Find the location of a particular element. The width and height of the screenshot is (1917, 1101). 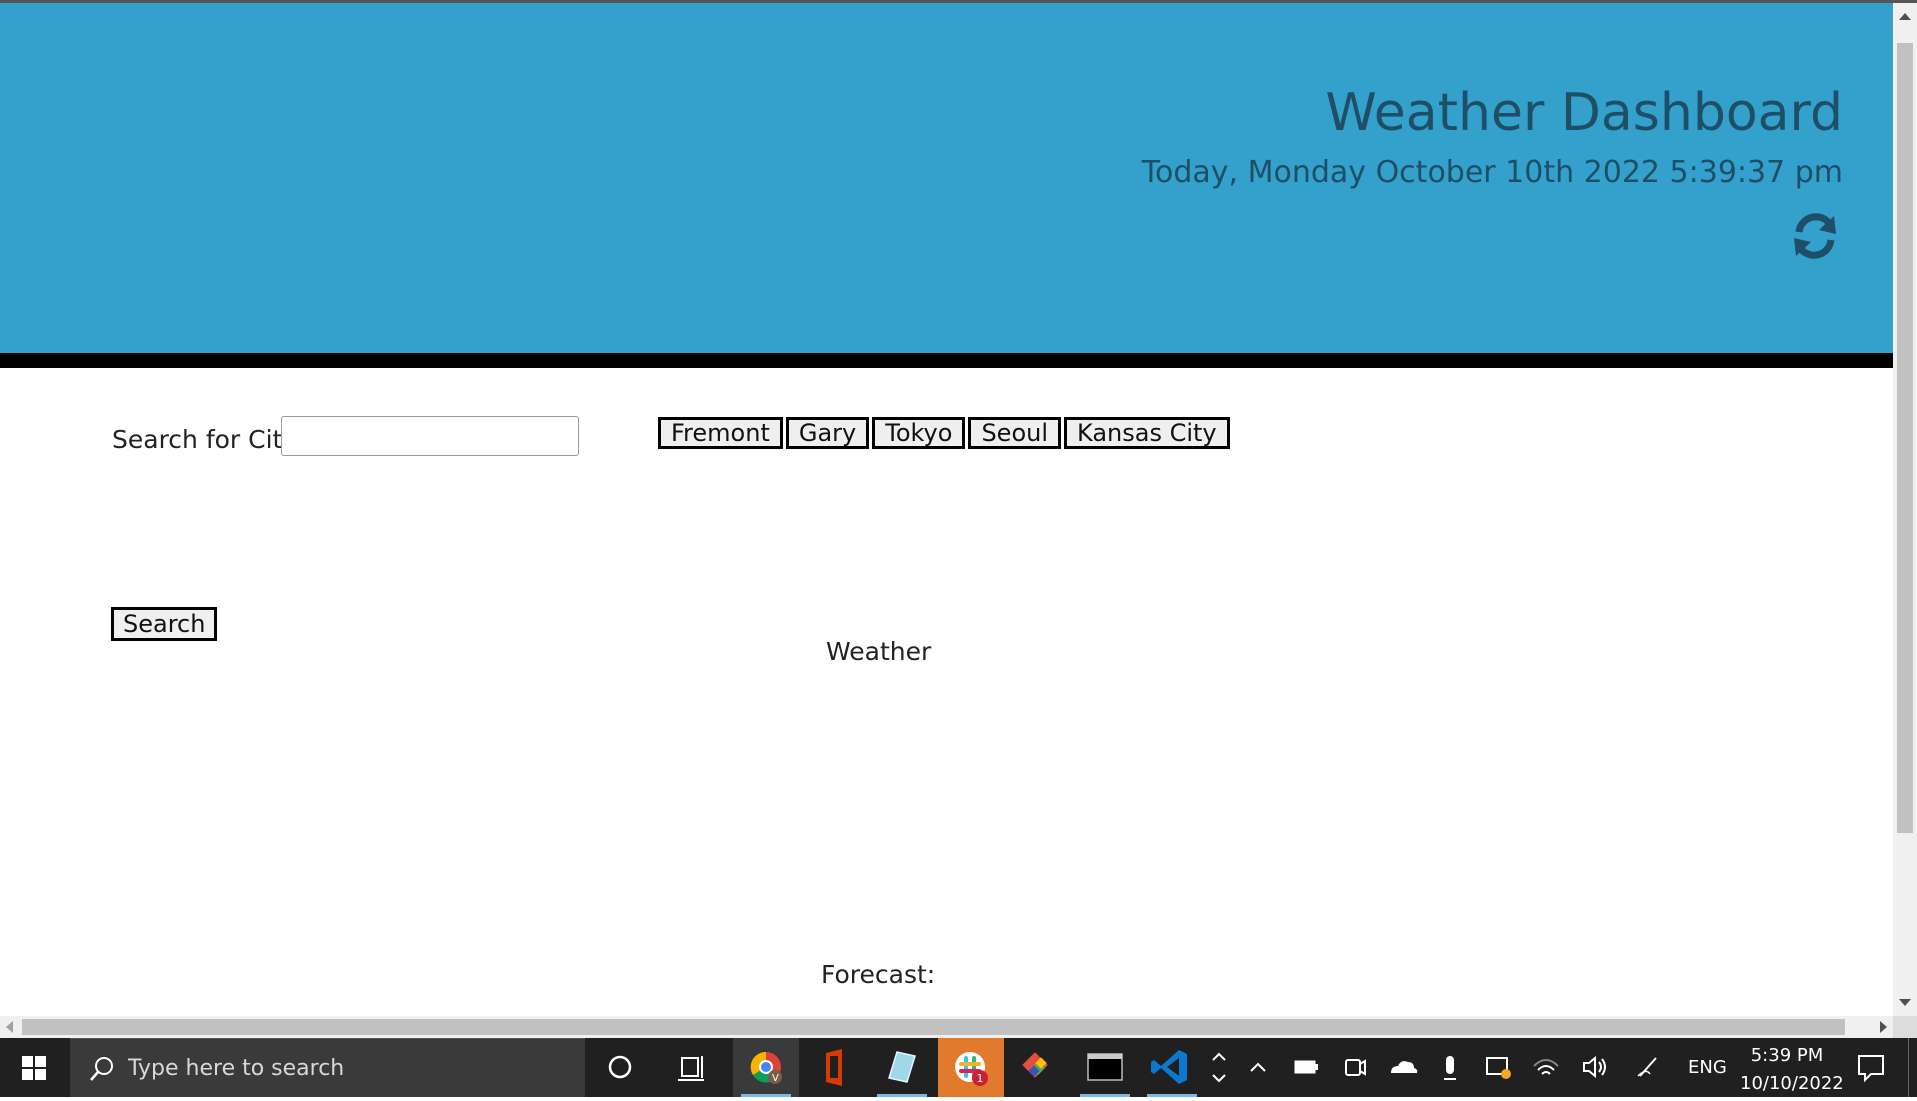

pen-icon is located at coordinates (1647, 1067).